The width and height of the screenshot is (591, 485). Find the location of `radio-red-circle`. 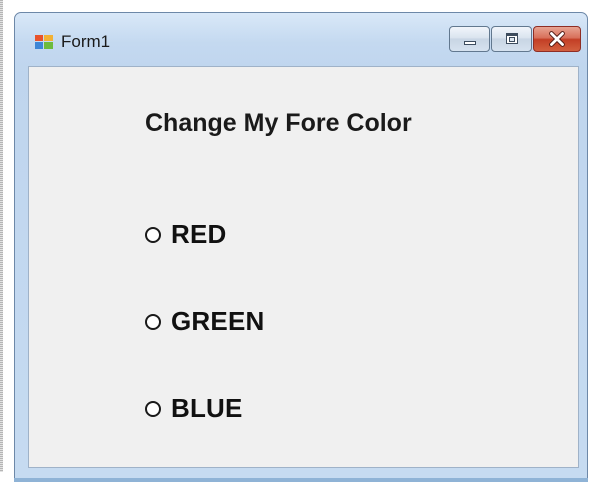

radio-red-circle is located at coordinates (153, 234).